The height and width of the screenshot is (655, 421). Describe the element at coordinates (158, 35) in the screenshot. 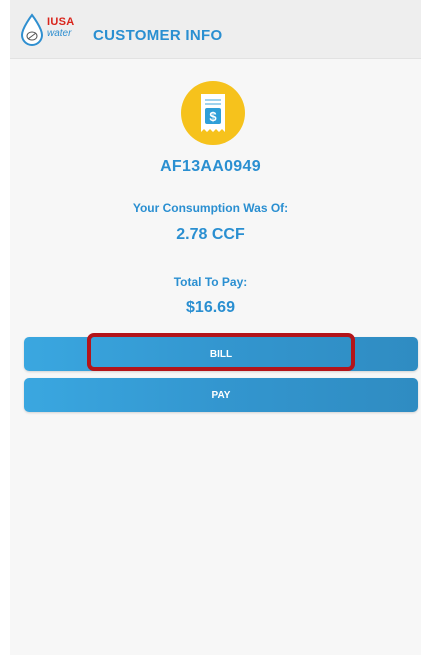

I see `page-title: CUSTOMER INFO` at that location.